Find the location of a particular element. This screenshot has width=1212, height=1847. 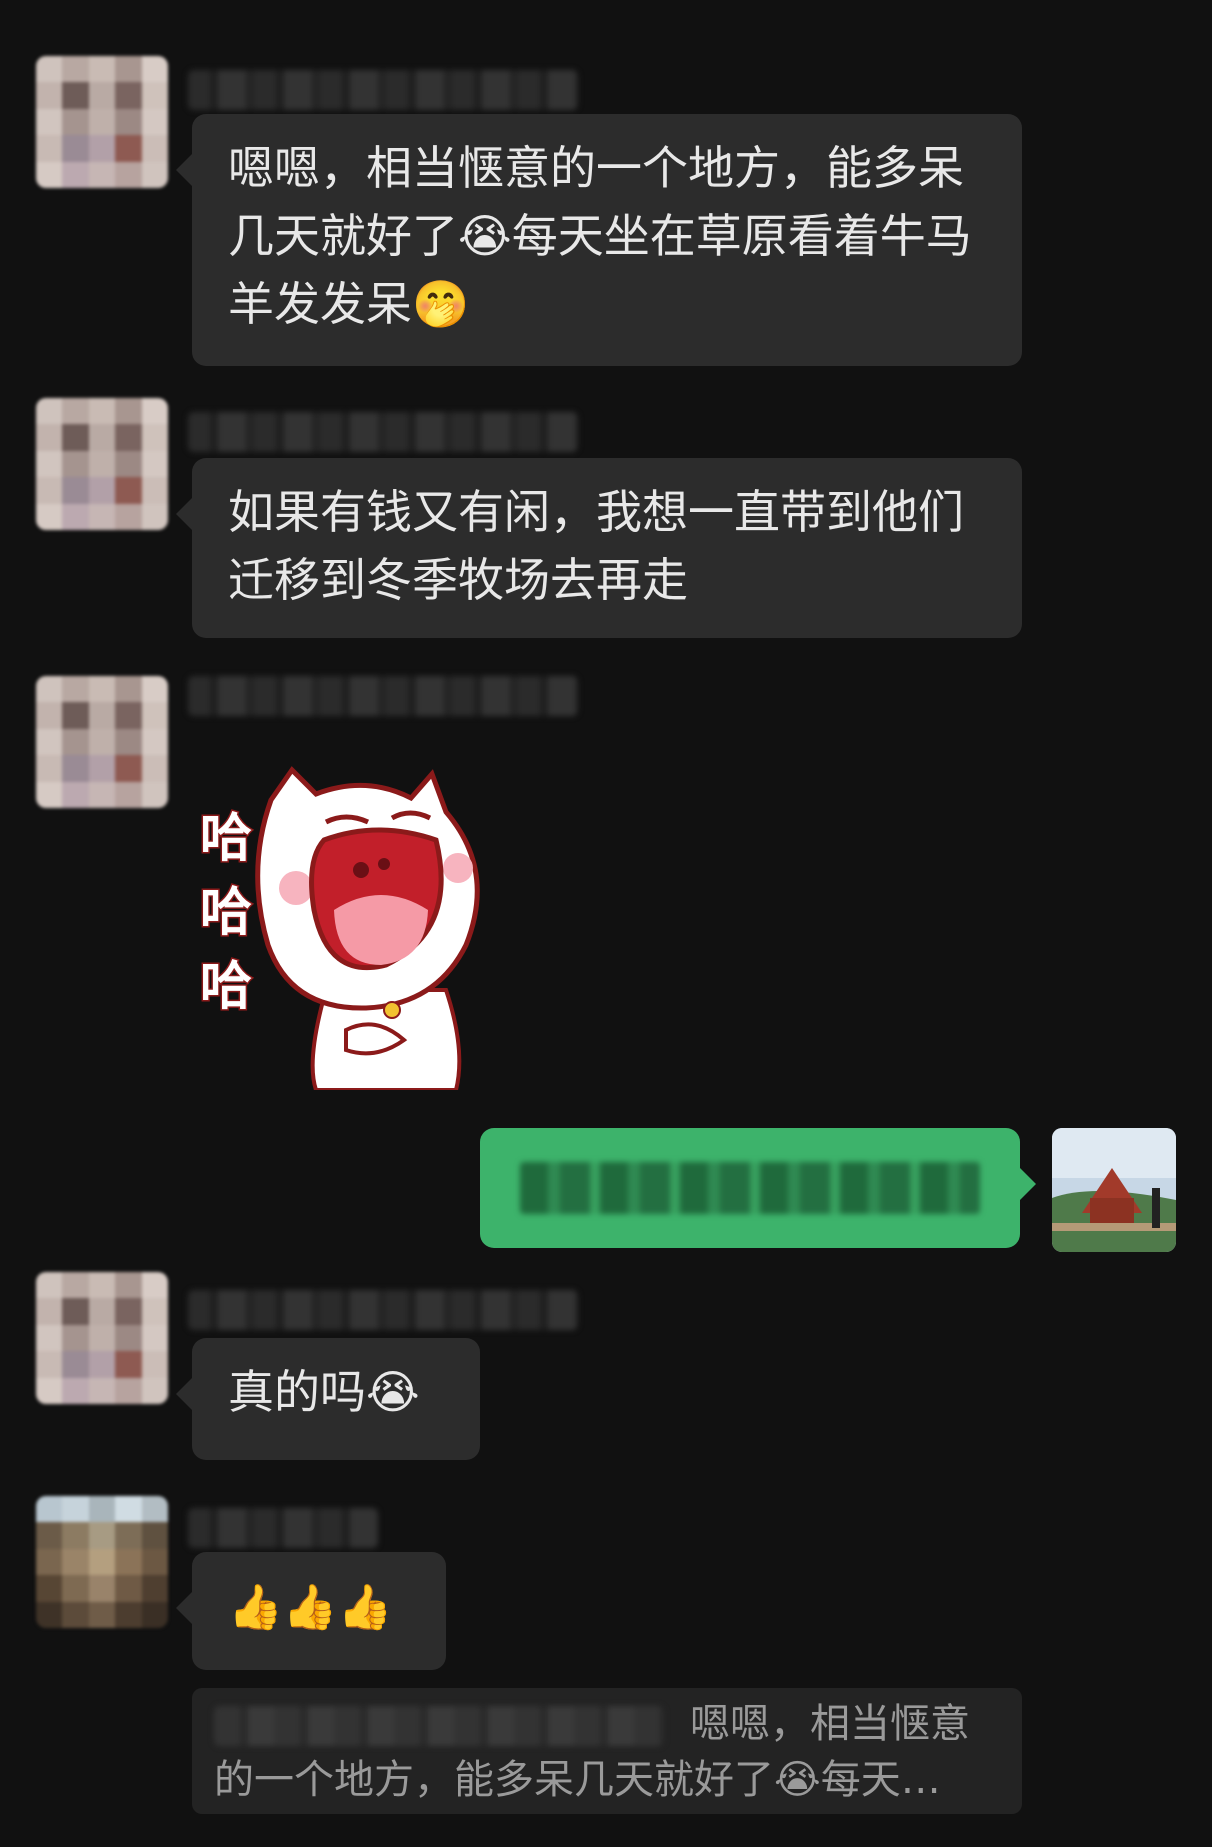

message-text: 如果有钱又有闲，我想一直带到他们迁移到冬季牧场去再走 is located at coordinates (596, 546).